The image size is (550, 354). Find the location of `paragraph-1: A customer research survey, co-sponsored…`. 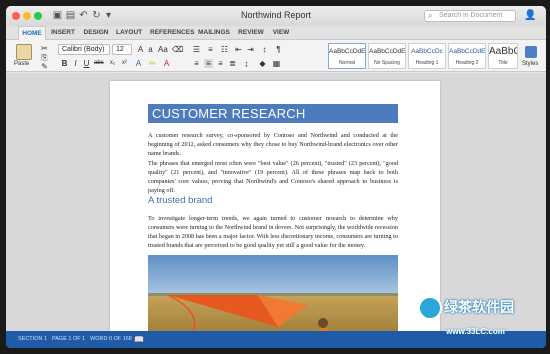

paragraph-1: A customer research survey, co-sponsored… is located at coordinates (273, 144).